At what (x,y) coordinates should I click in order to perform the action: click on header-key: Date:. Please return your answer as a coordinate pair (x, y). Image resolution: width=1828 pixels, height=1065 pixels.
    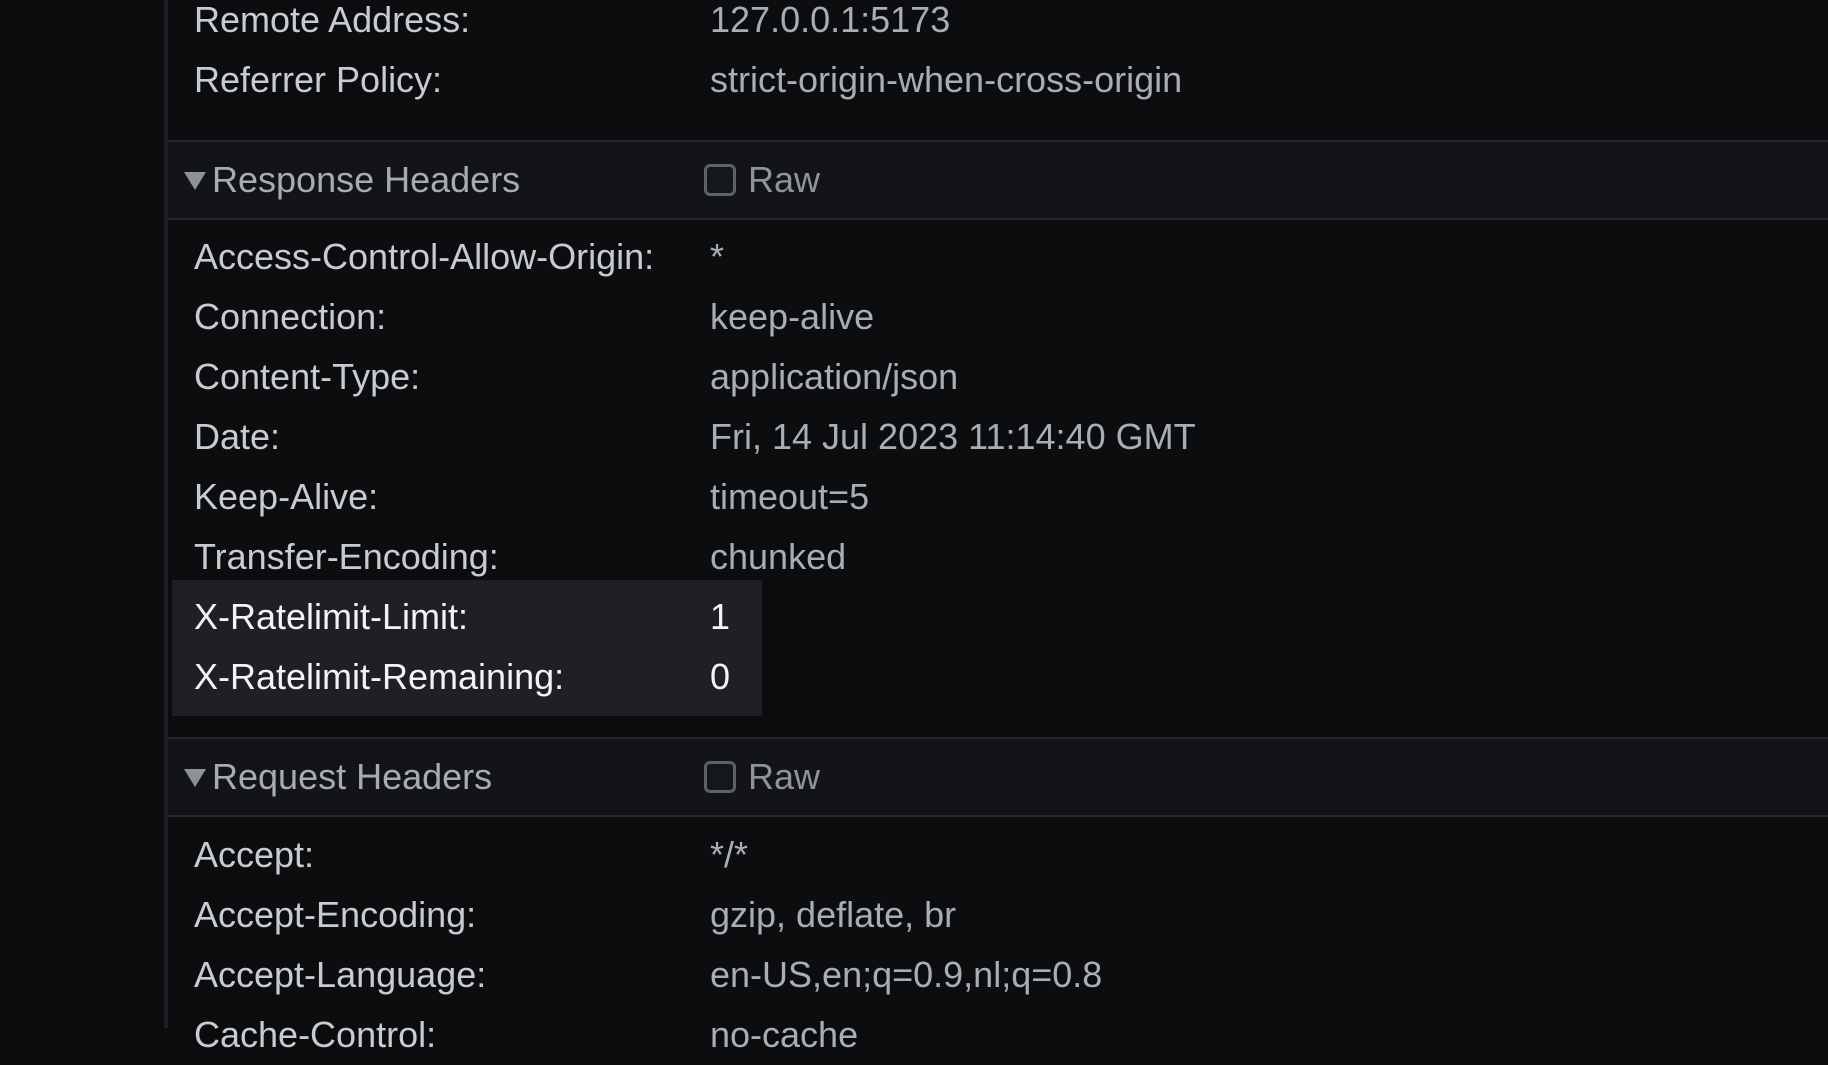
    Looking at the image, I should click on (237, 436).